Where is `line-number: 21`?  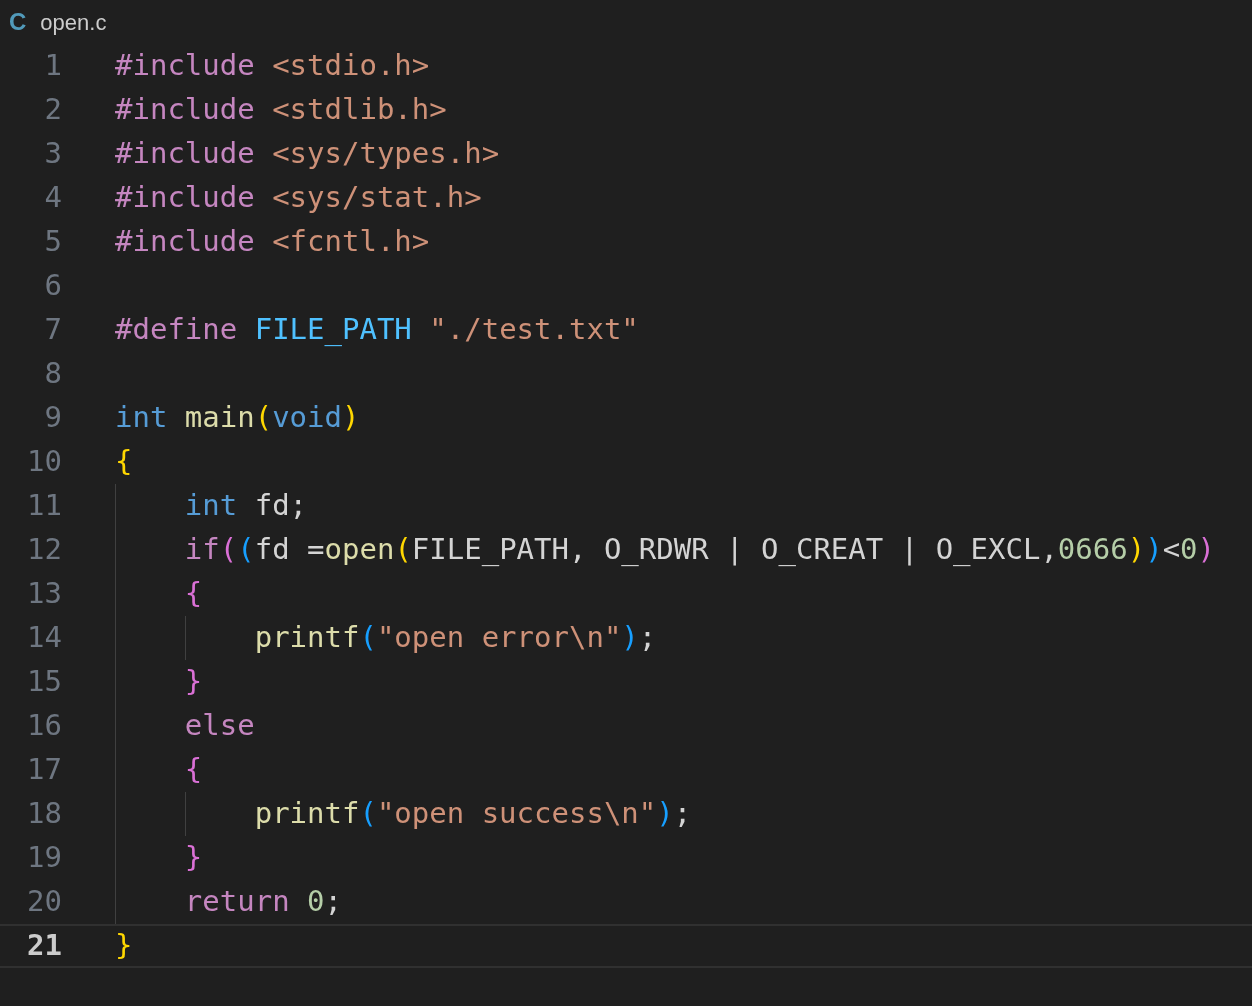
line-number: 21 is located at coordinates (44, 946).